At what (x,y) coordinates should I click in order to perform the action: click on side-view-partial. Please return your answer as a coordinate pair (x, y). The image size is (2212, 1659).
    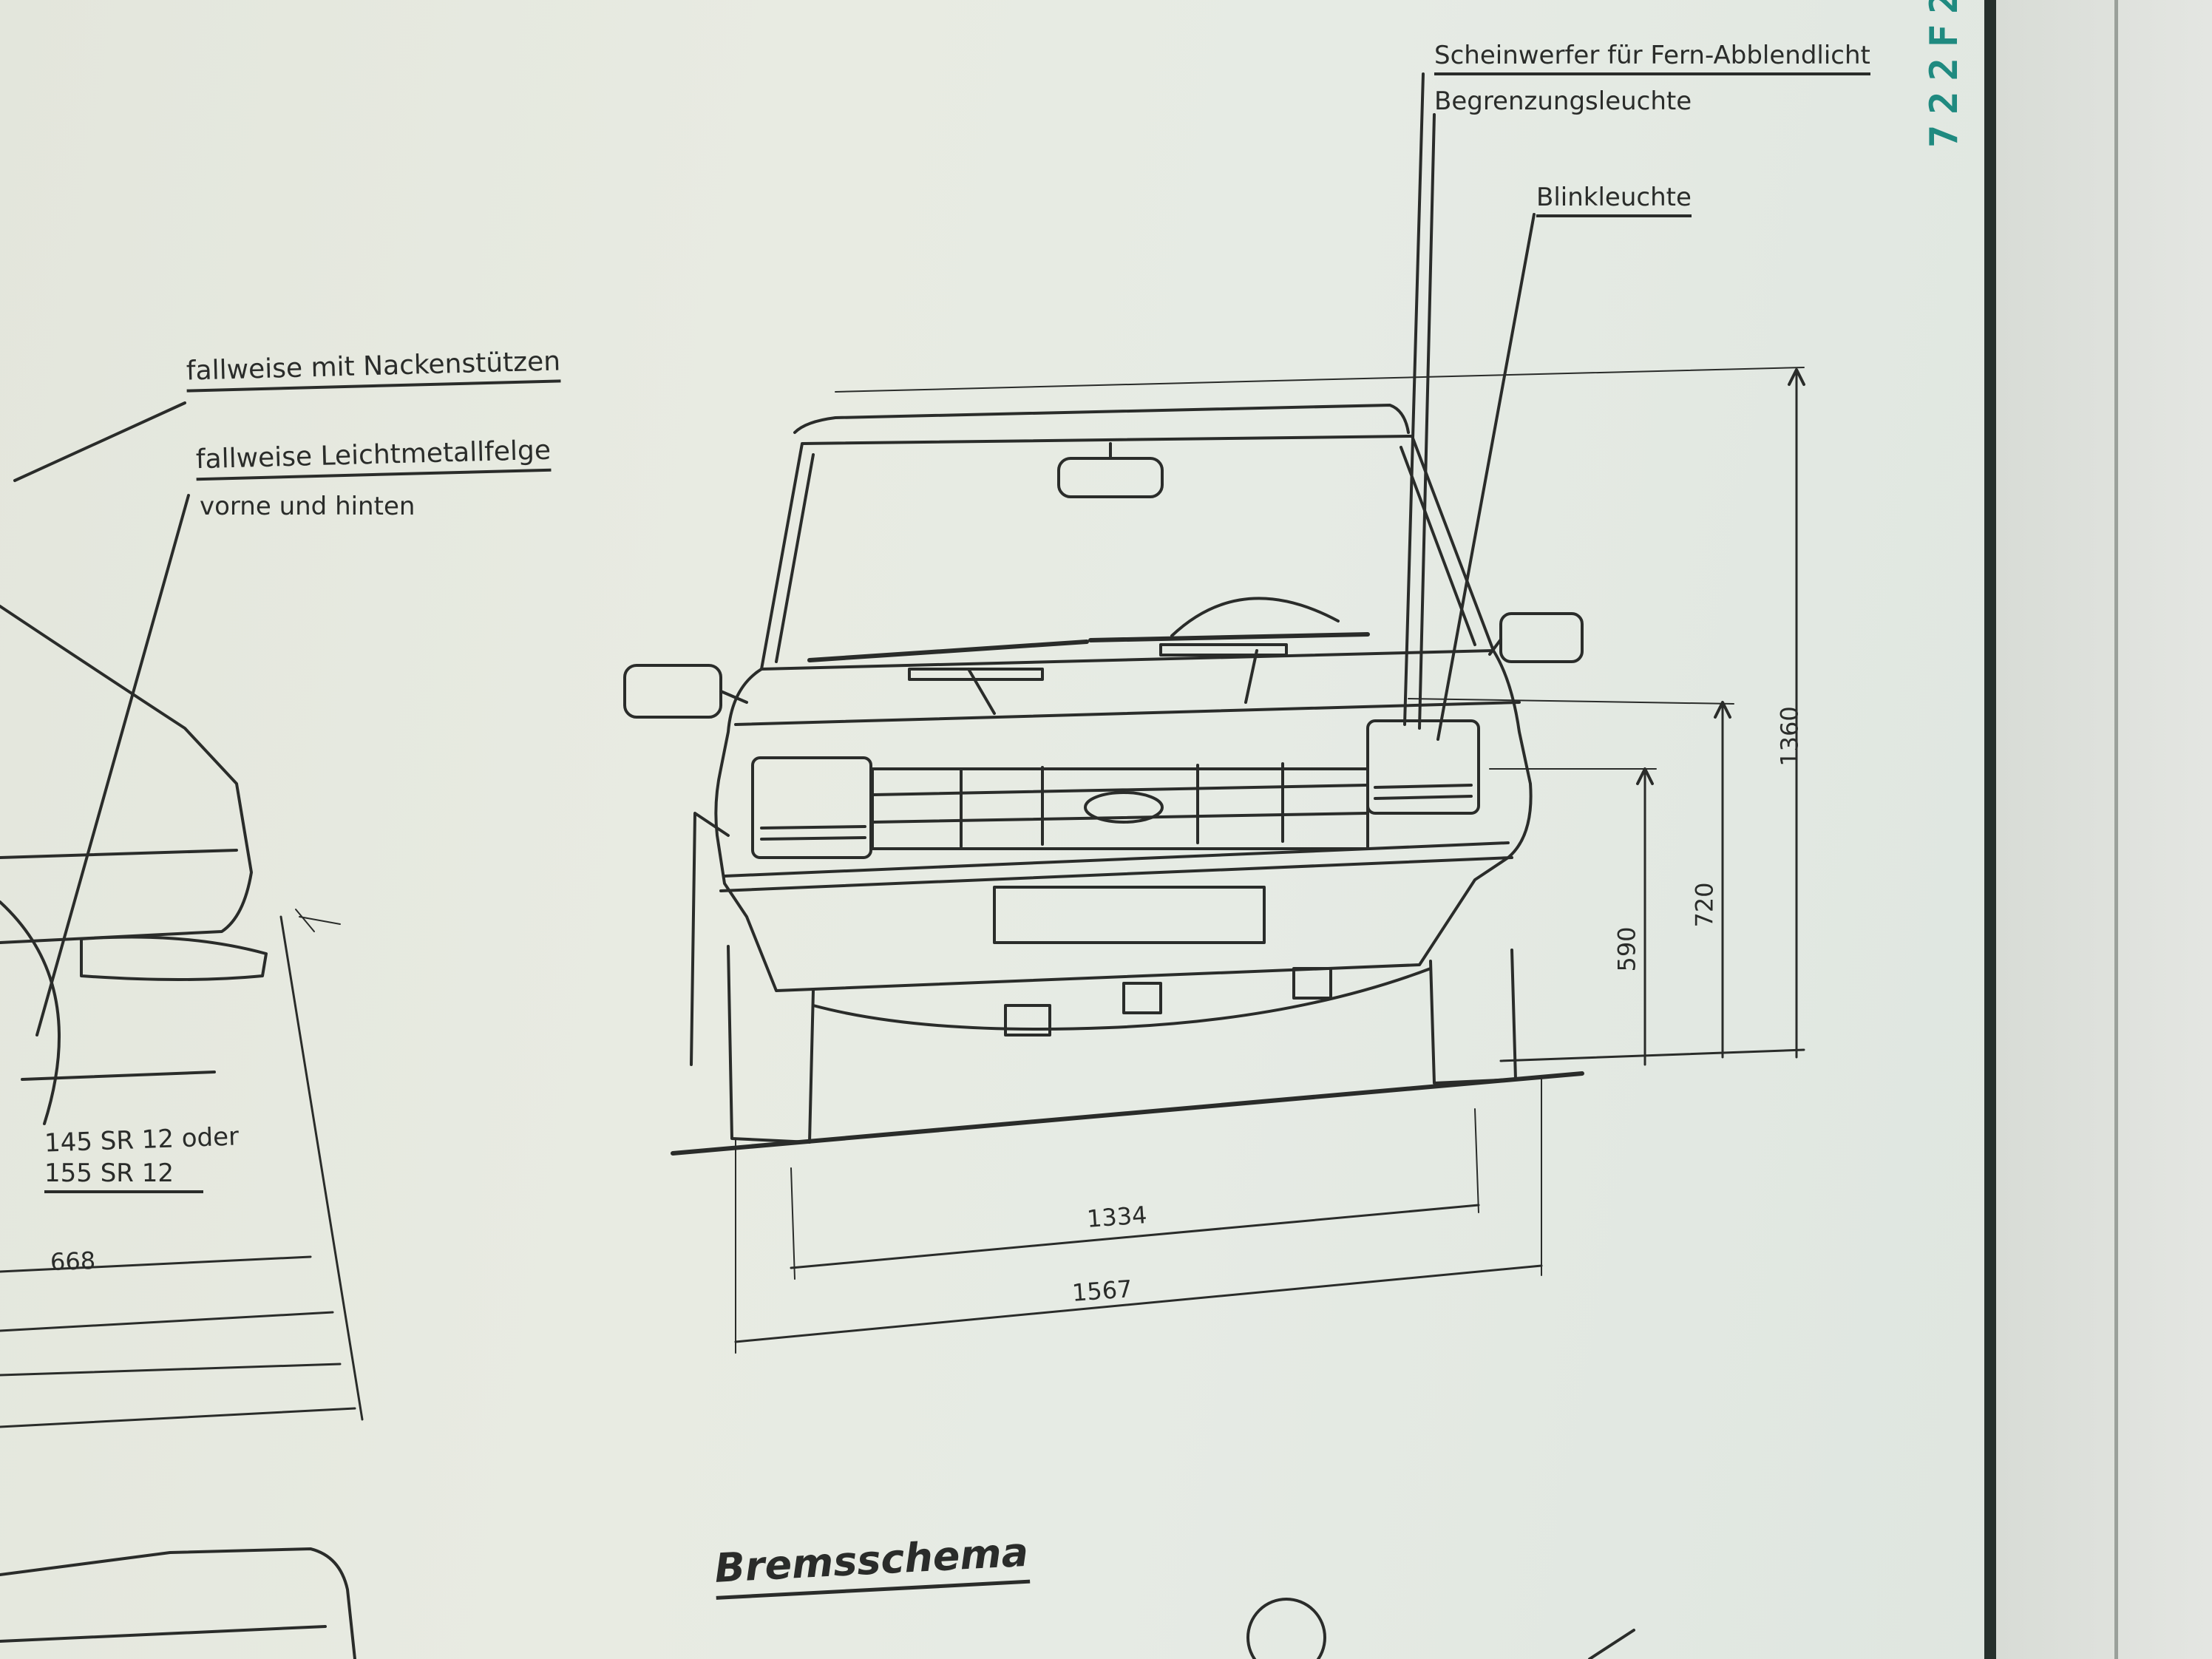
    Looking at the image, I should click on (126, 774).